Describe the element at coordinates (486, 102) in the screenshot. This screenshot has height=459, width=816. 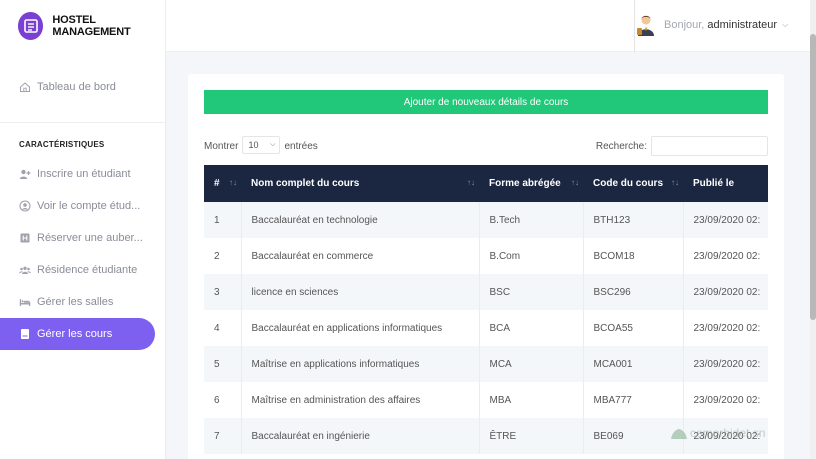
I see `add-course-button: Ajouter de nouveaux détails de cours` at that location.